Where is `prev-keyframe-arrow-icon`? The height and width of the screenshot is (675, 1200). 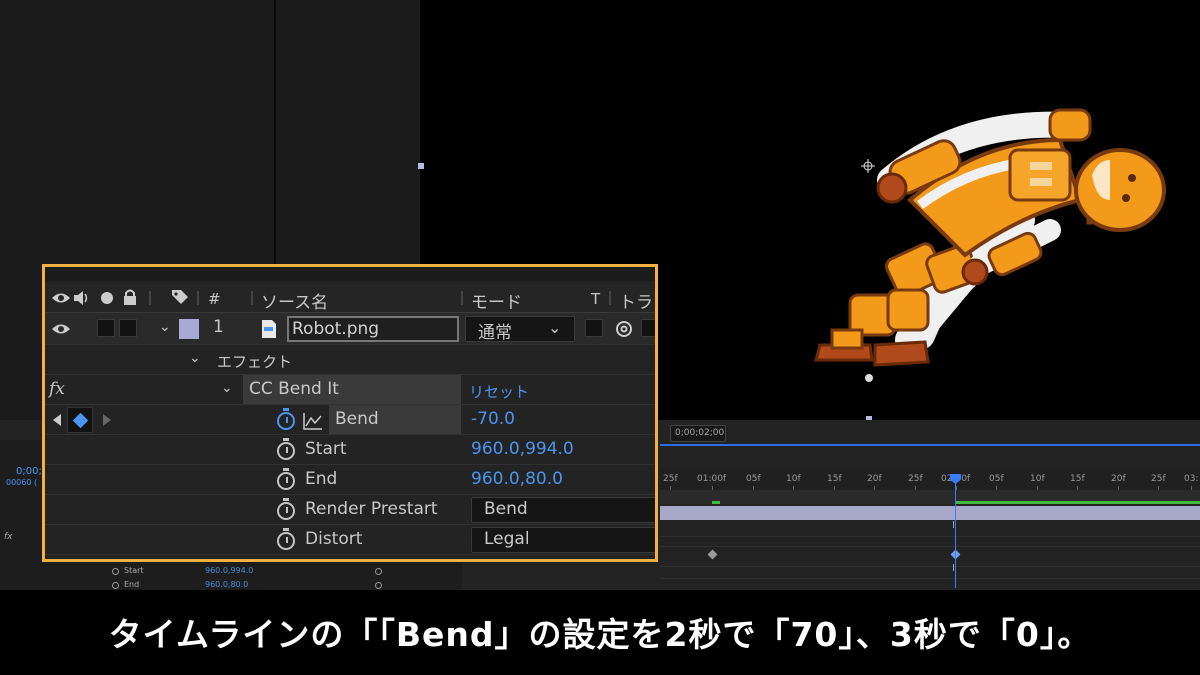 prev-keyframe-arrow-icon is located at coordinates (57, 420).